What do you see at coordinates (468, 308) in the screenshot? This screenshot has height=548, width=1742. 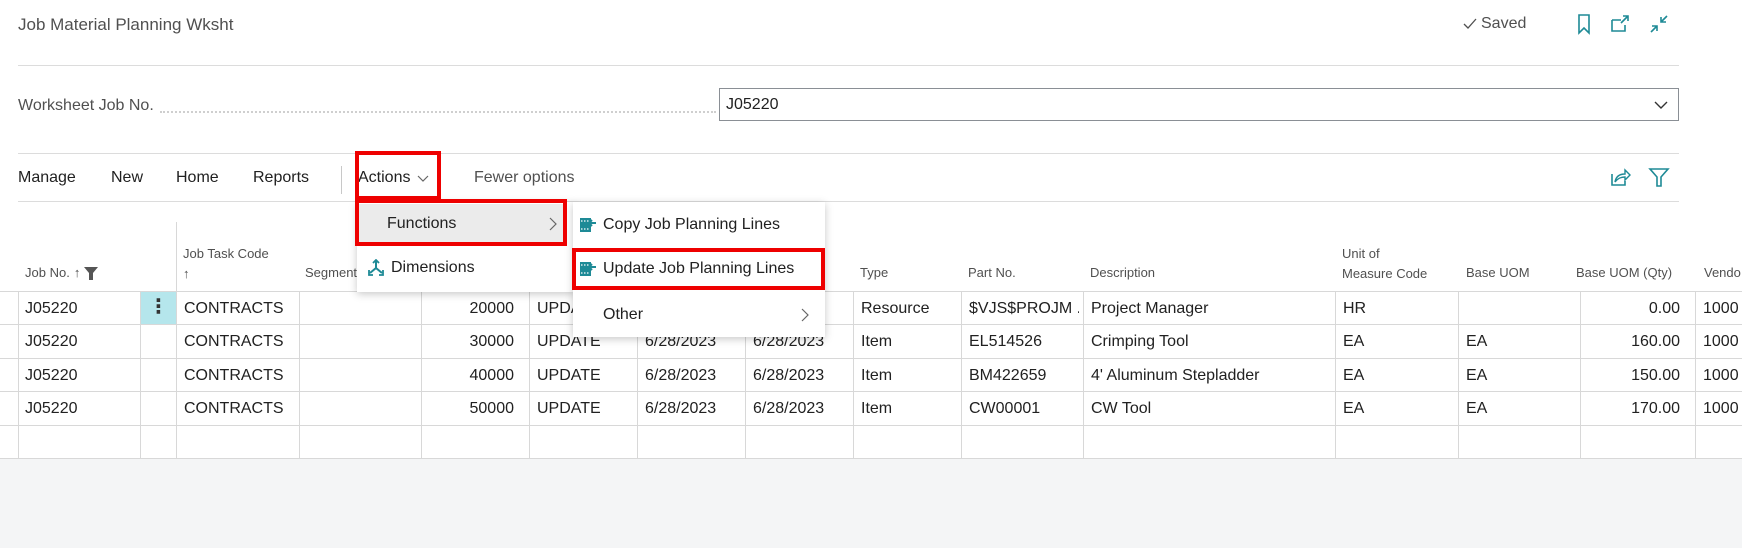 I see `cell-line: 20000` at bounding box center [468, 308].